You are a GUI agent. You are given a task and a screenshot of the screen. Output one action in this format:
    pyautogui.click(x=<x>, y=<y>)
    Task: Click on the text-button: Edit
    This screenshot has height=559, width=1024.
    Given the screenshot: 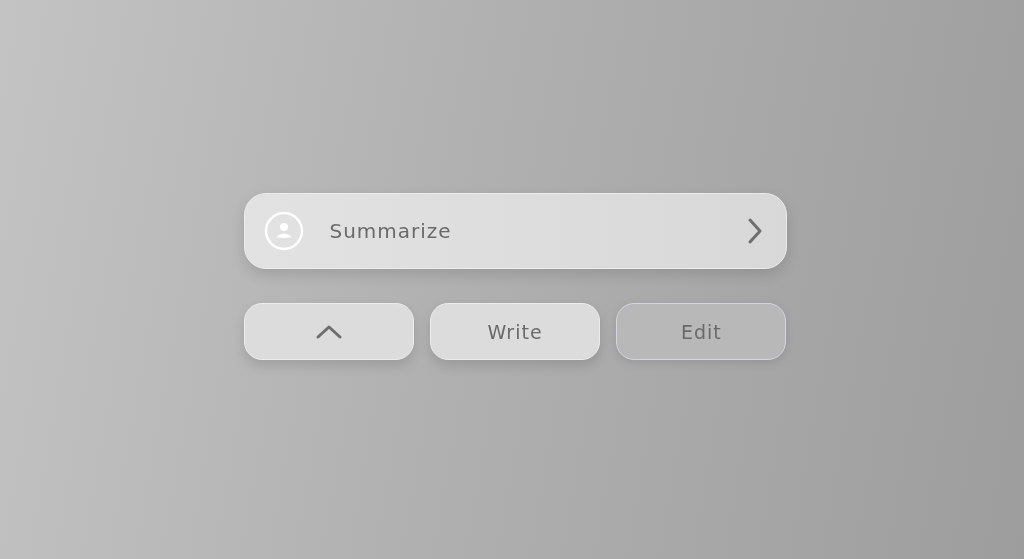 What is the action you would take?
    pyautogui.click(x=701, y=331)
    